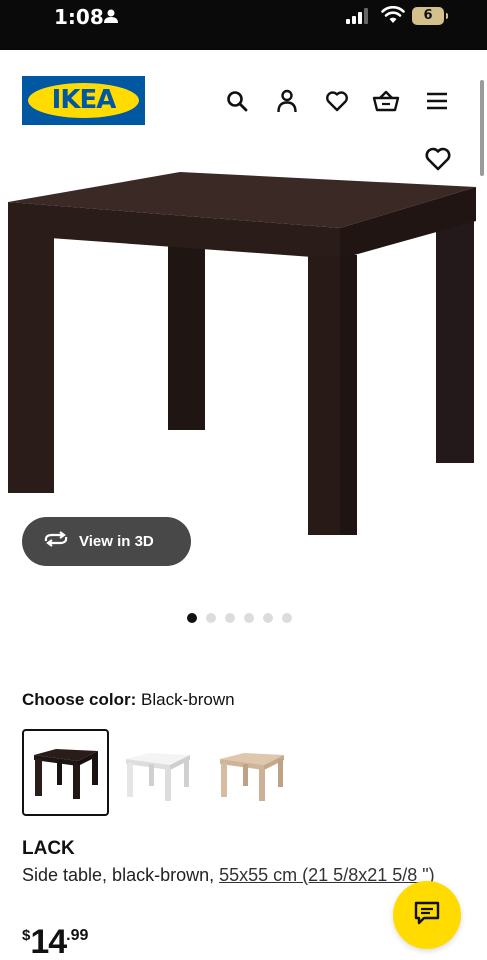  Describe the element at coordinates (239, 618) in the screenshot. I see `image-carousel-dots` at that location.